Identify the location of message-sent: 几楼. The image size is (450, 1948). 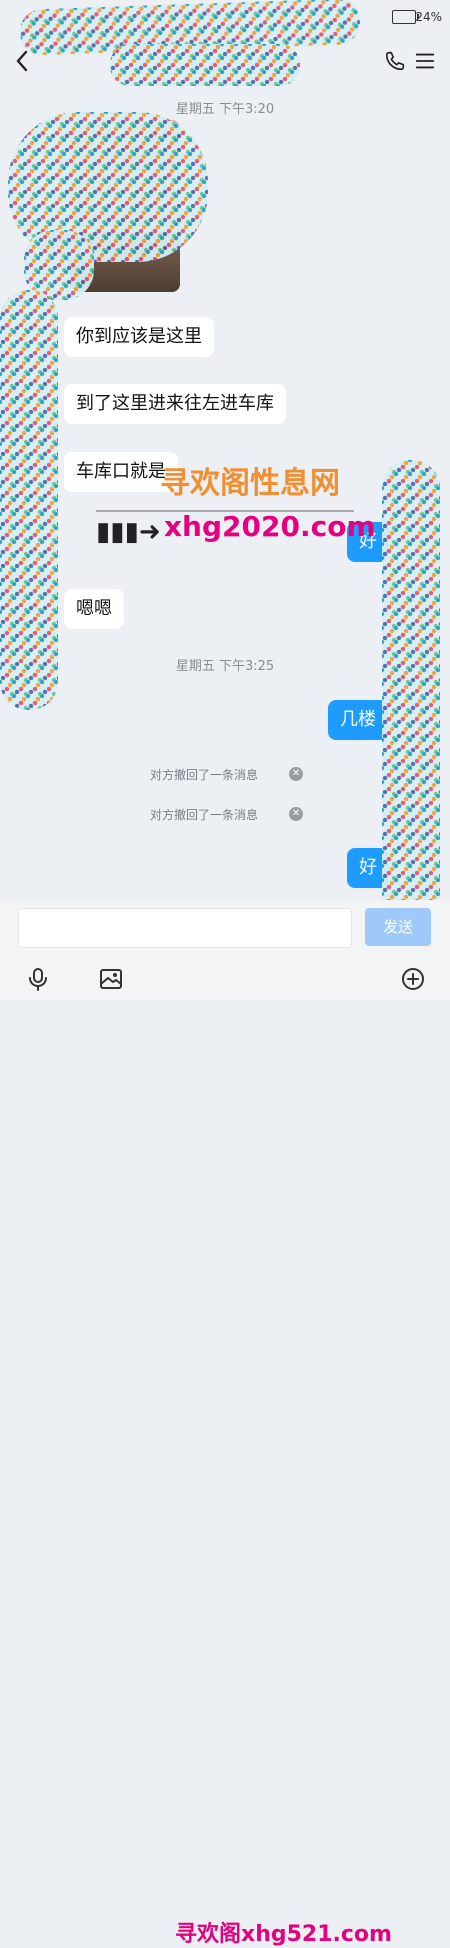
(358, 720).